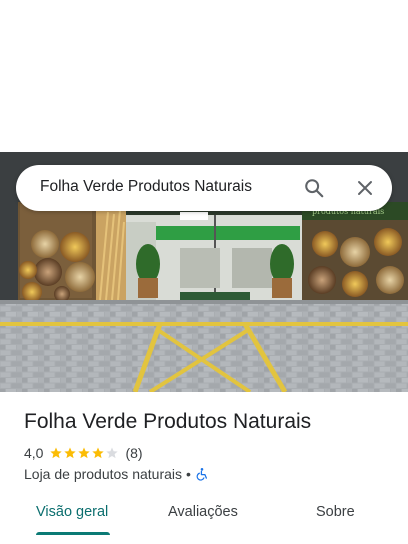  Describe the element at coordinates (133, 453) in the screenshot. I see `review-count: (8)` at that location.